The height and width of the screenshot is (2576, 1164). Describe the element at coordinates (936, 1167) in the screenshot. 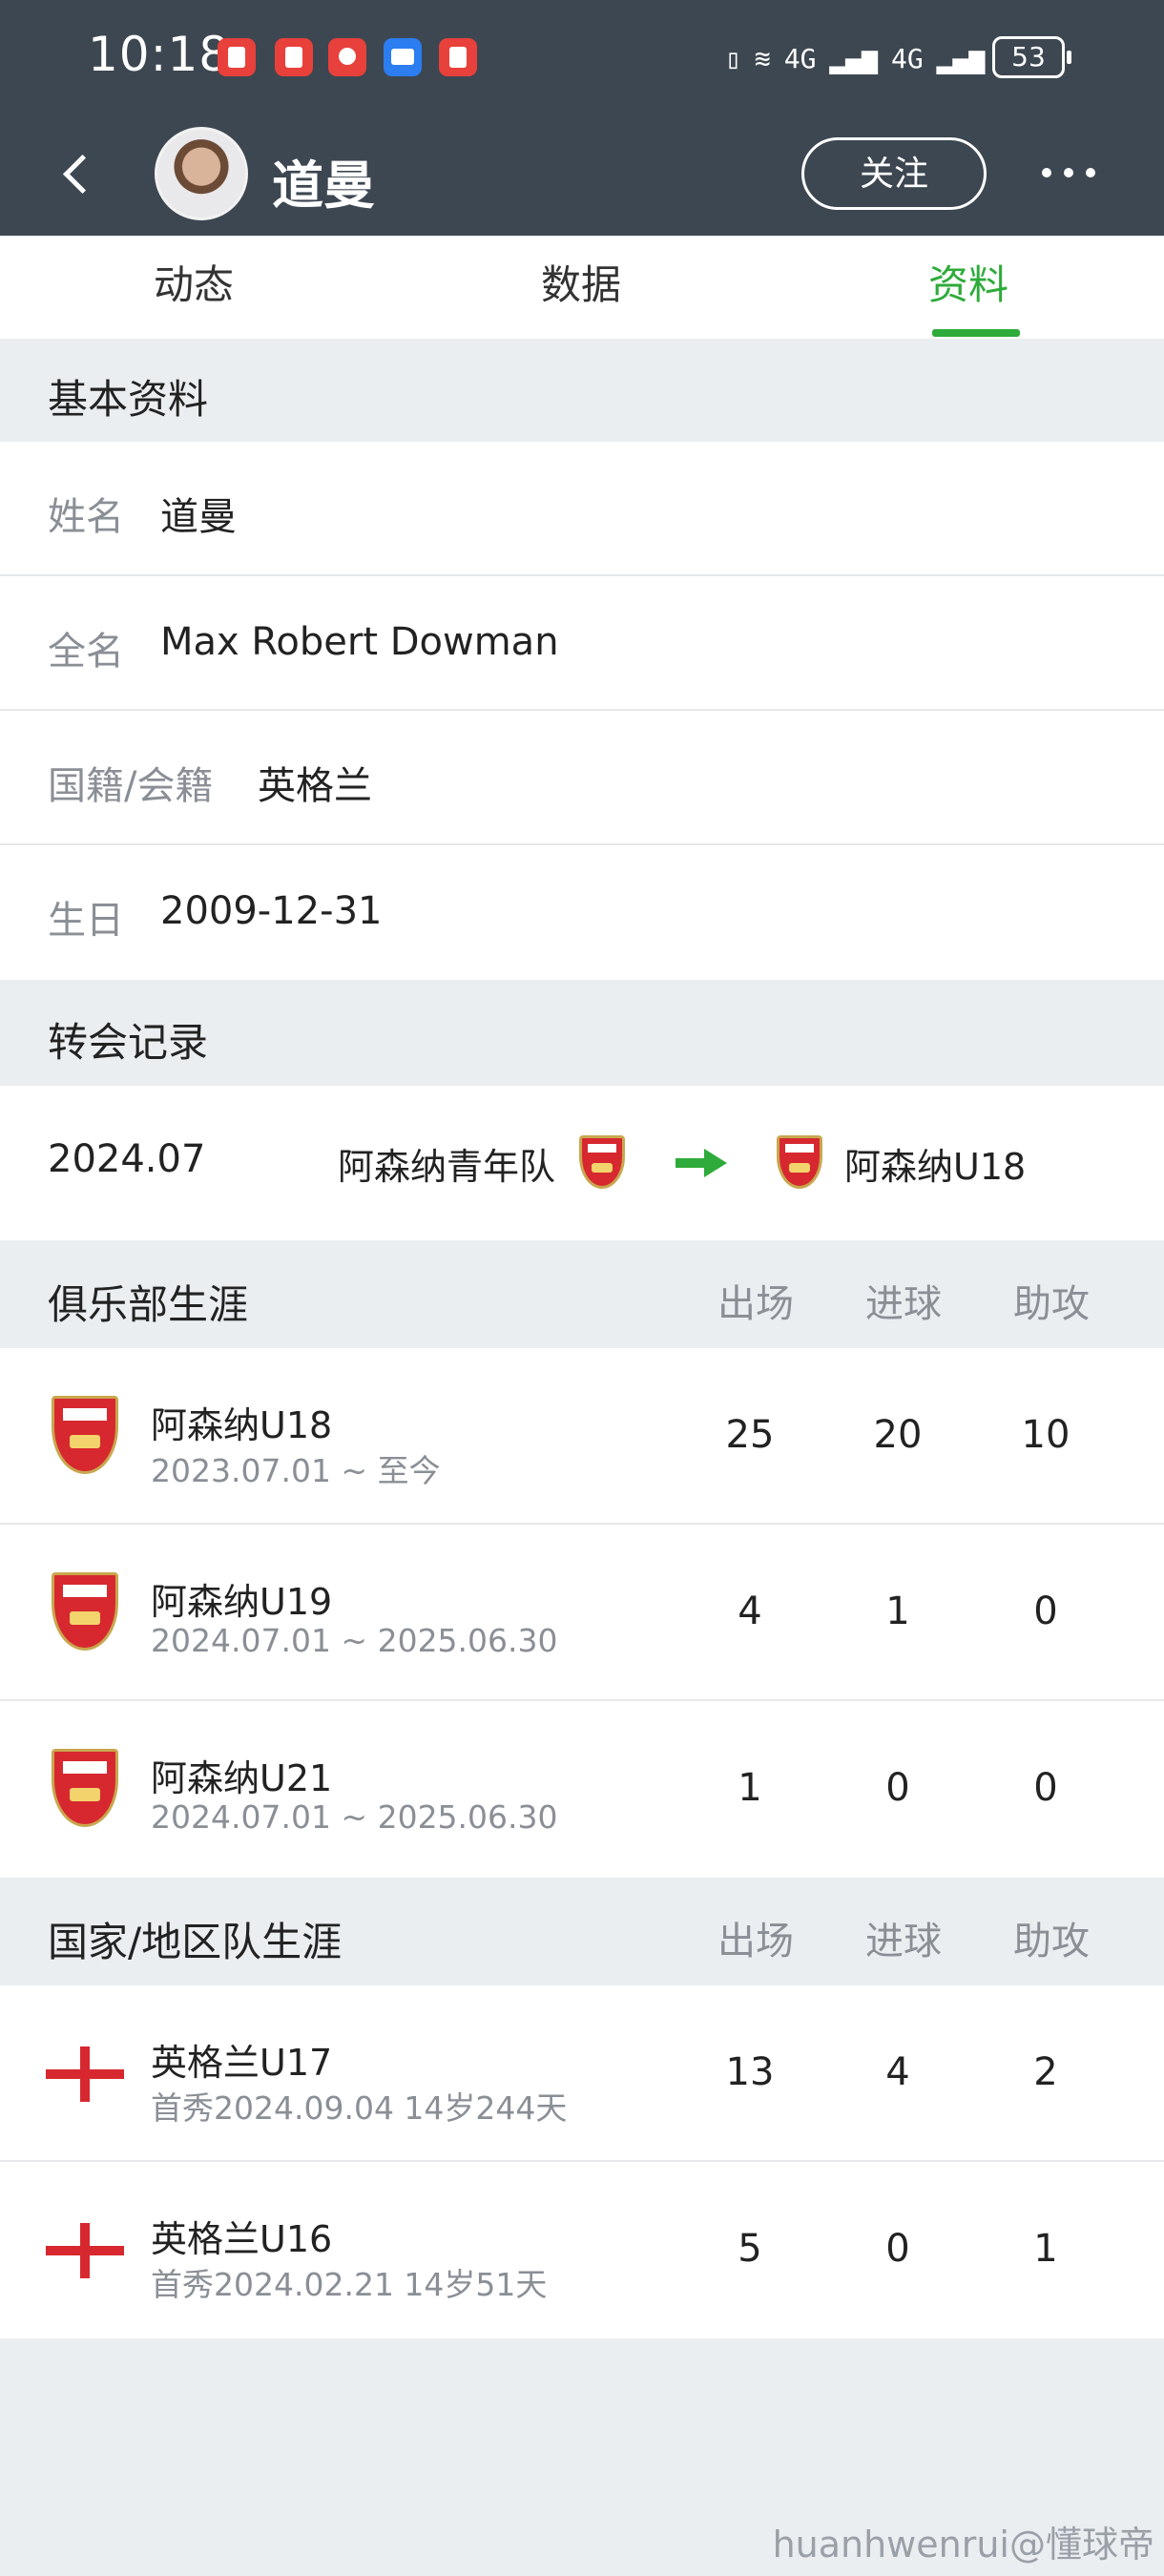

I see `transfer-to-team: 阿森纳U18` at that location.